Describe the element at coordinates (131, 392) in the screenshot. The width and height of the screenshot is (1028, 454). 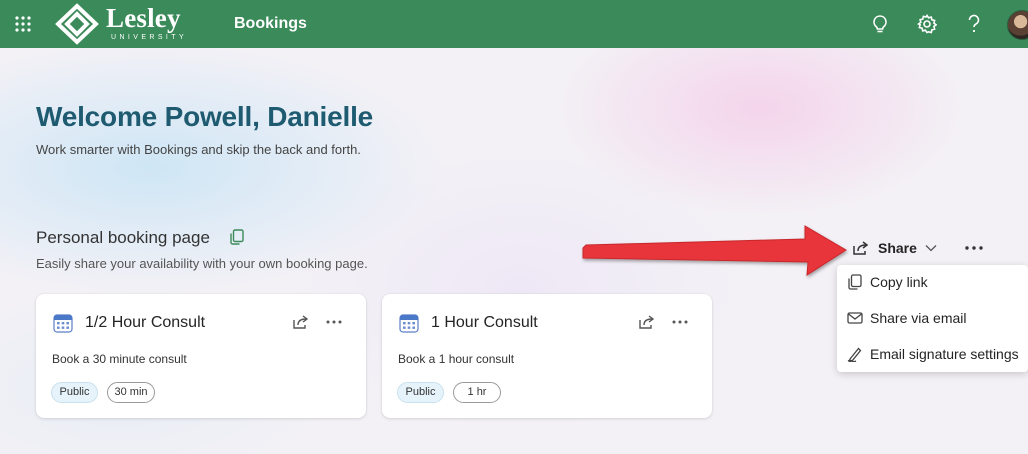
I see `duration-badge: 30 min` at that location.